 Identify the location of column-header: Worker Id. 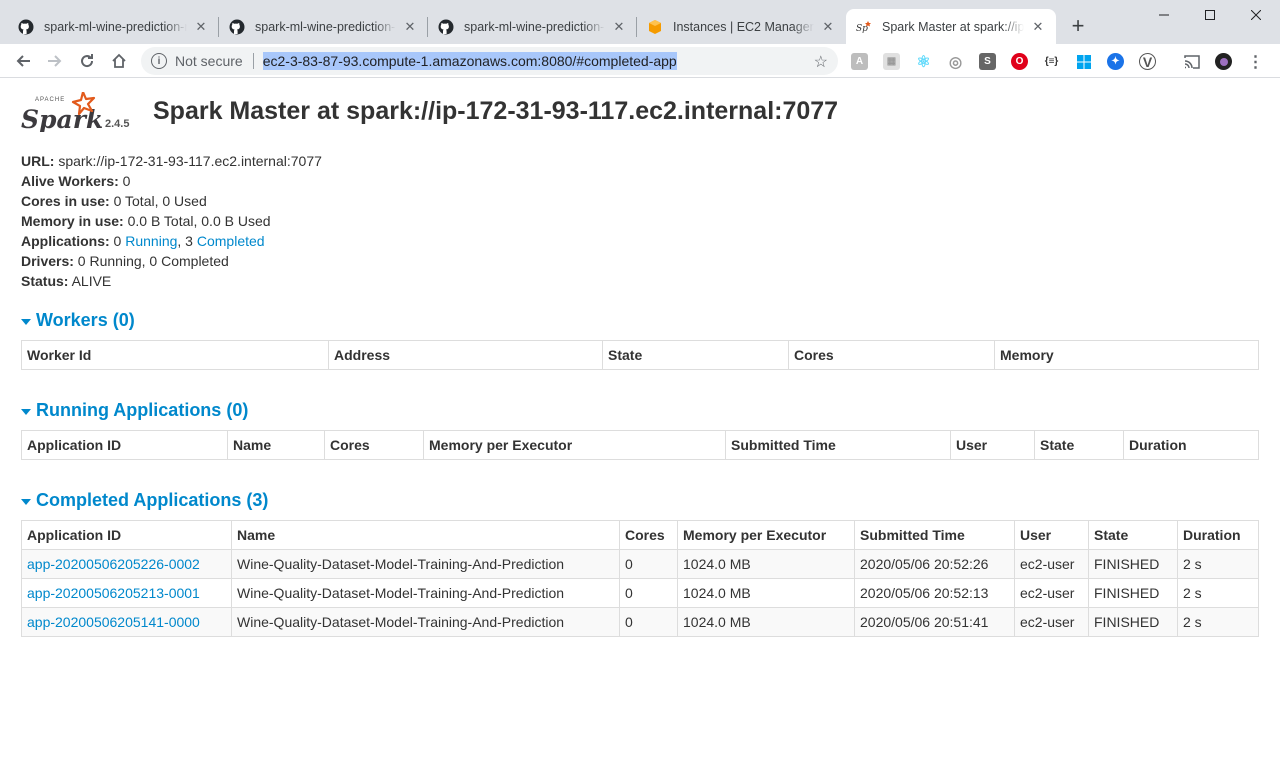
(175, 355).